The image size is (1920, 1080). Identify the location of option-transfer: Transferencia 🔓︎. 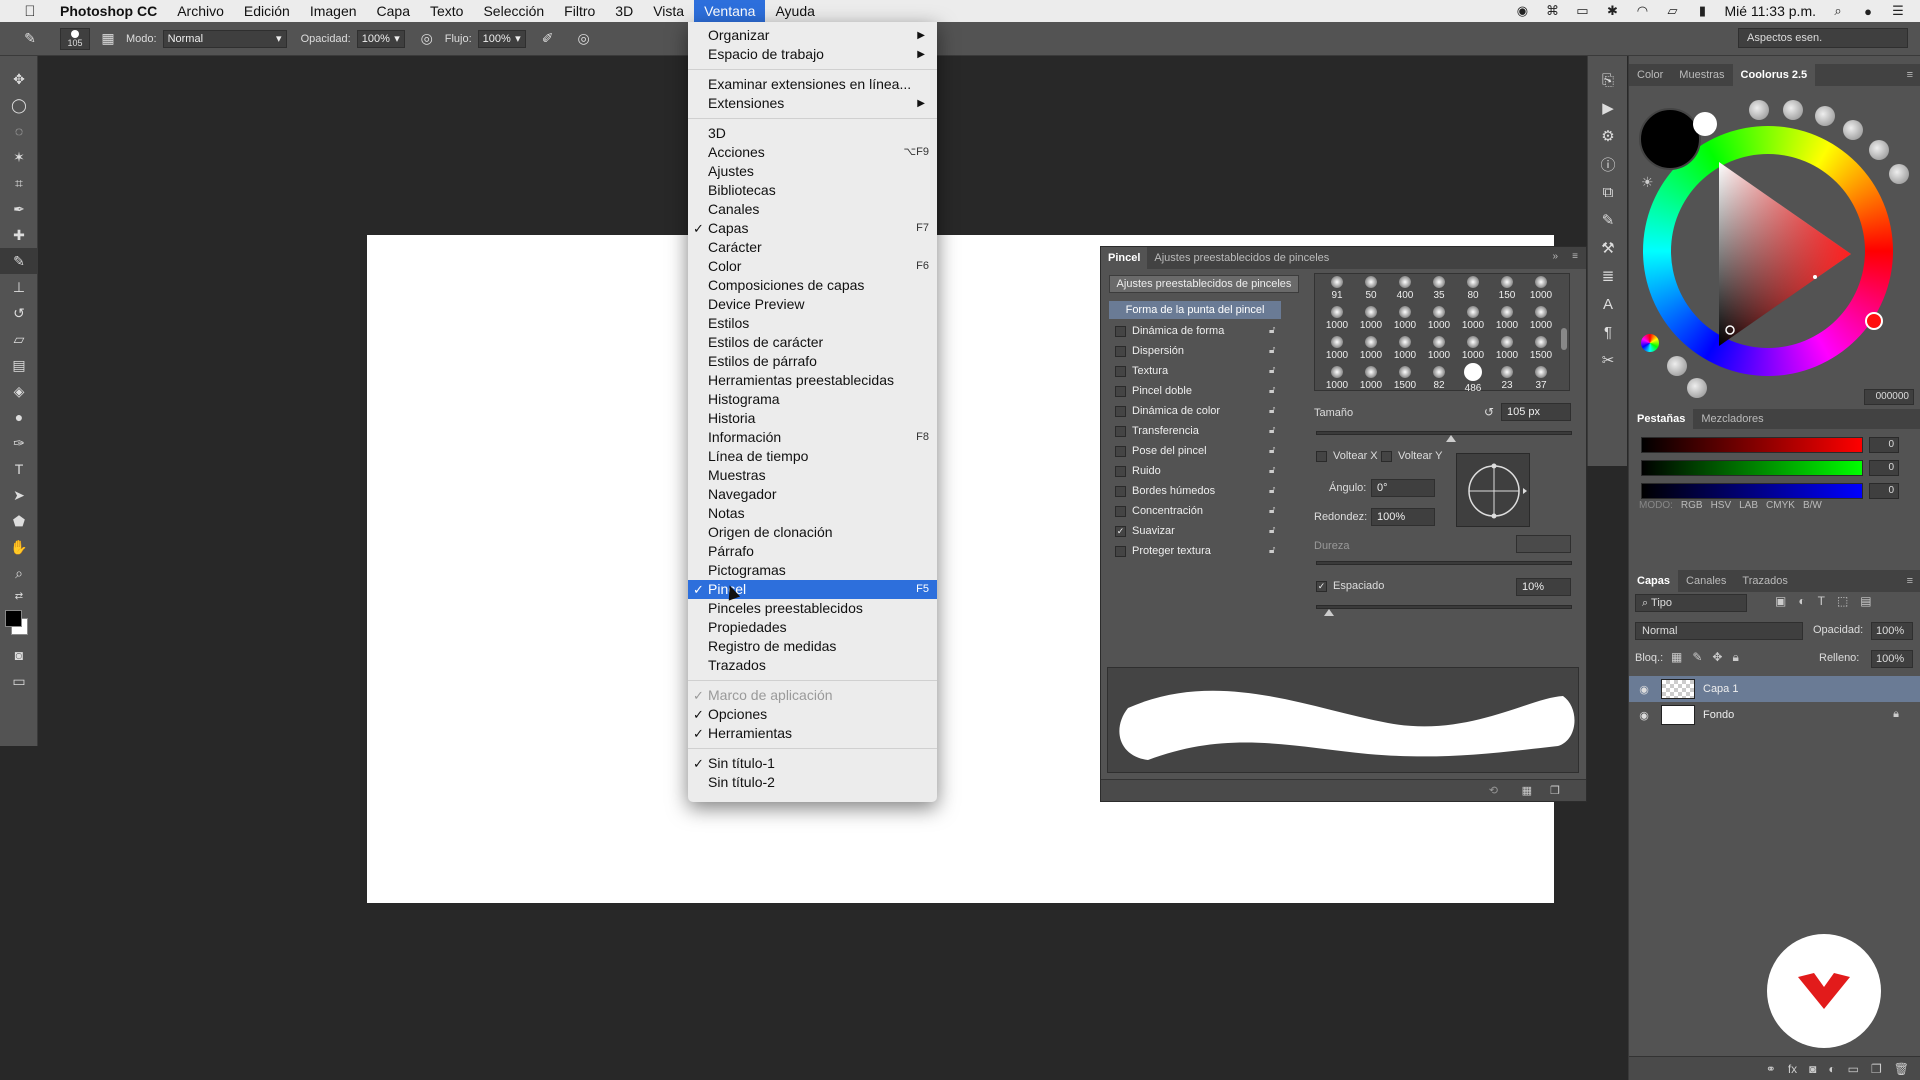
(1195, 431).